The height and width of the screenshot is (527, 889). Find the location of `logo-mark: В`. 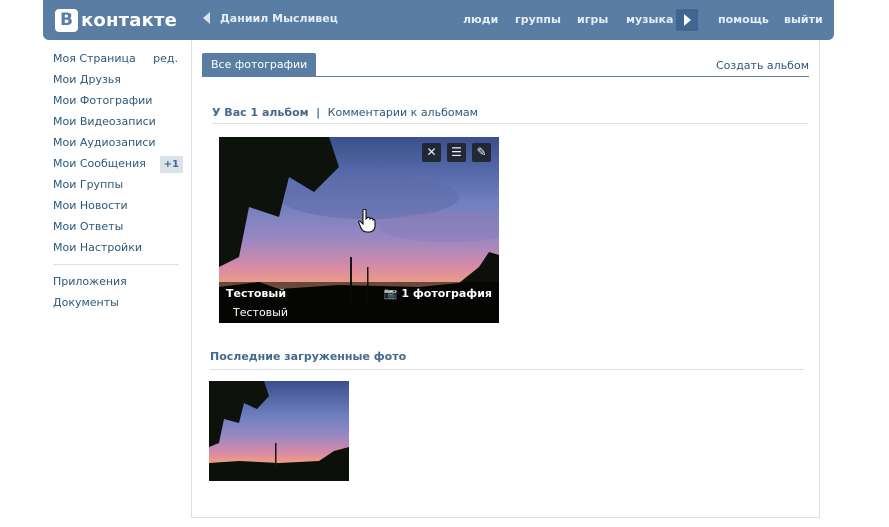

logo-mark: В is located at coordinates (66, 20).